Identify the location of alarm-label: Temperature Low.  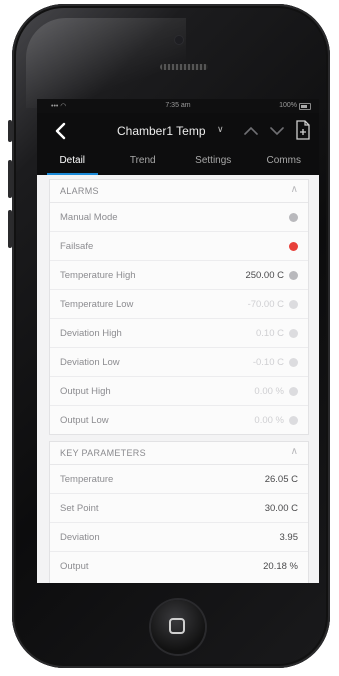
(97, 304).